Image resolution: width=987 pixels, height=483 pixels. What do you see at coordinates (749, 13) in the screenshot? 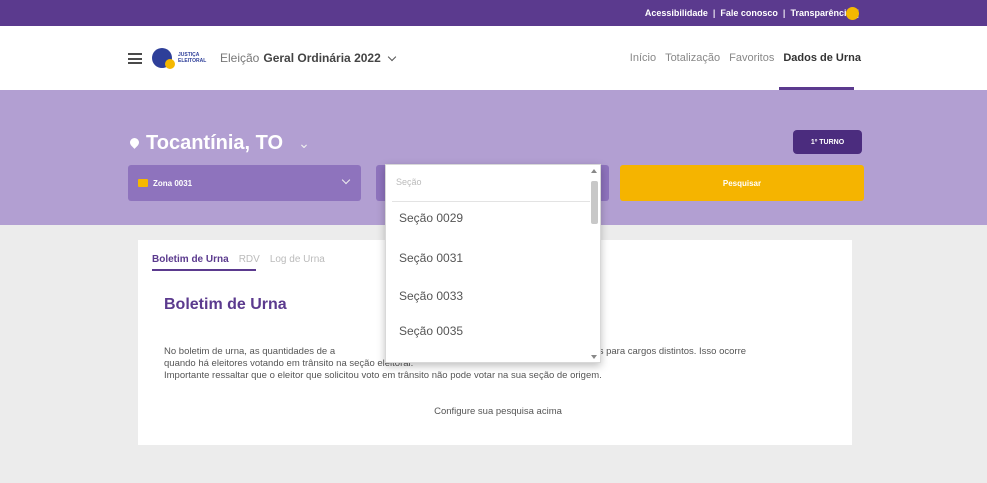
I see `contact-link: Fale conosco` at bounding box center [749, 13].